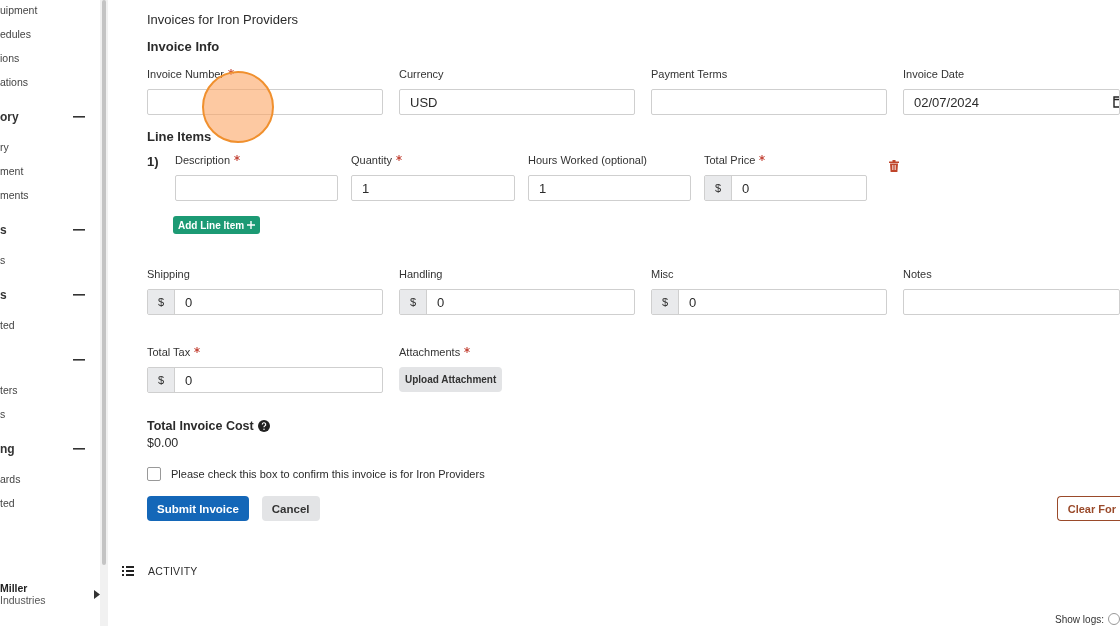  Describe the element at coordinates (163, 443) in the screenshot. I see `total-value: $0.00` at that location.